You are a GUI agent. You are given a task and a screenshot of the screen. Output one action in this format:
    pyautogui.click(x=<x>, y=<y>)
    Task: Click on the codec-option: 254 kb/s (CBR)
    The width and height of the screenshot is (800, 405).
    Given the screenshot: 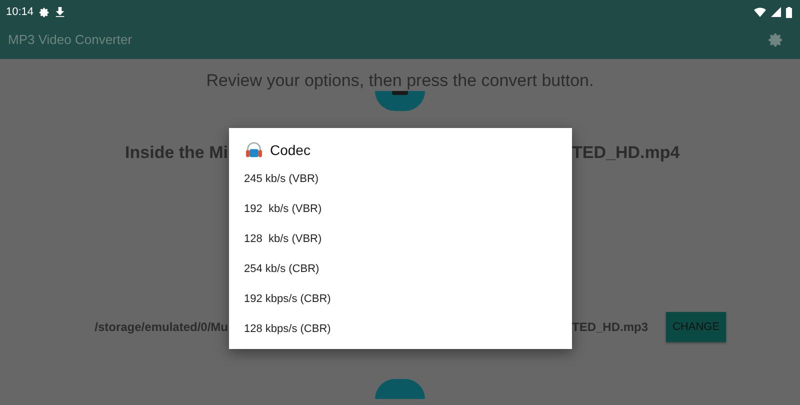 What is the action you would take?
    pyautogui.click(x=400, y=273)
    